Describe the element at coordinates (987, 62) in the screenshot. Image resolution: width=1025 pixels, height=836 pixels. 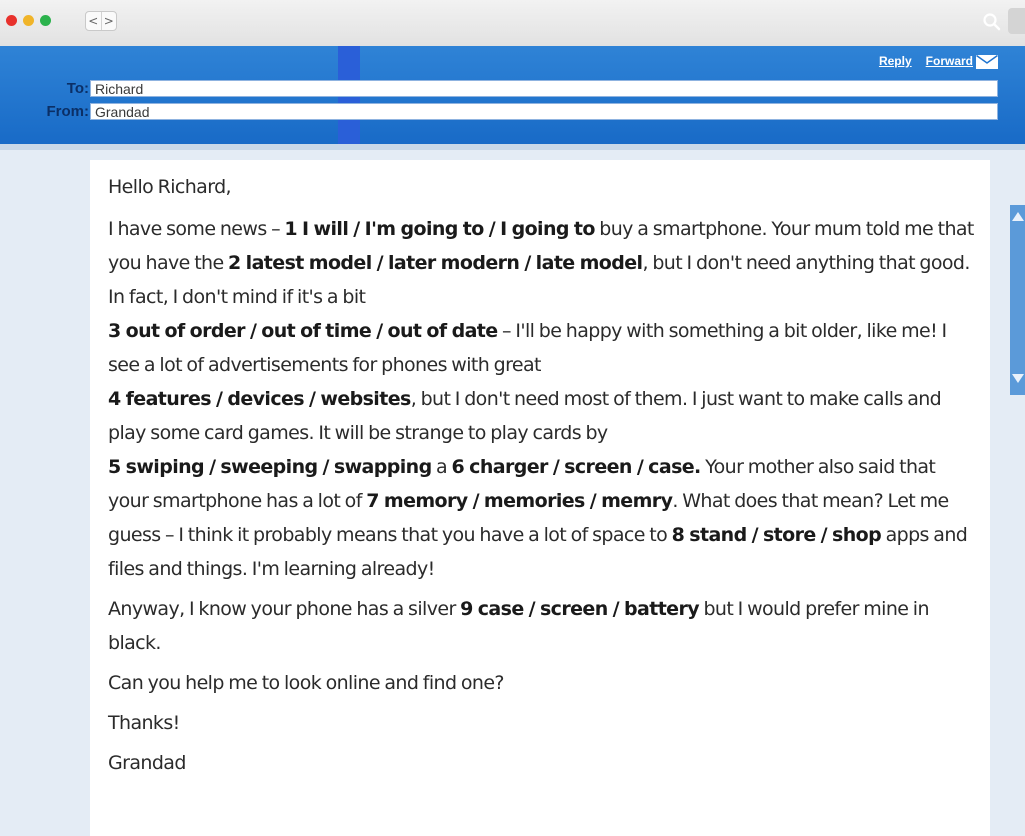
I see `envelope-icon` at that location.